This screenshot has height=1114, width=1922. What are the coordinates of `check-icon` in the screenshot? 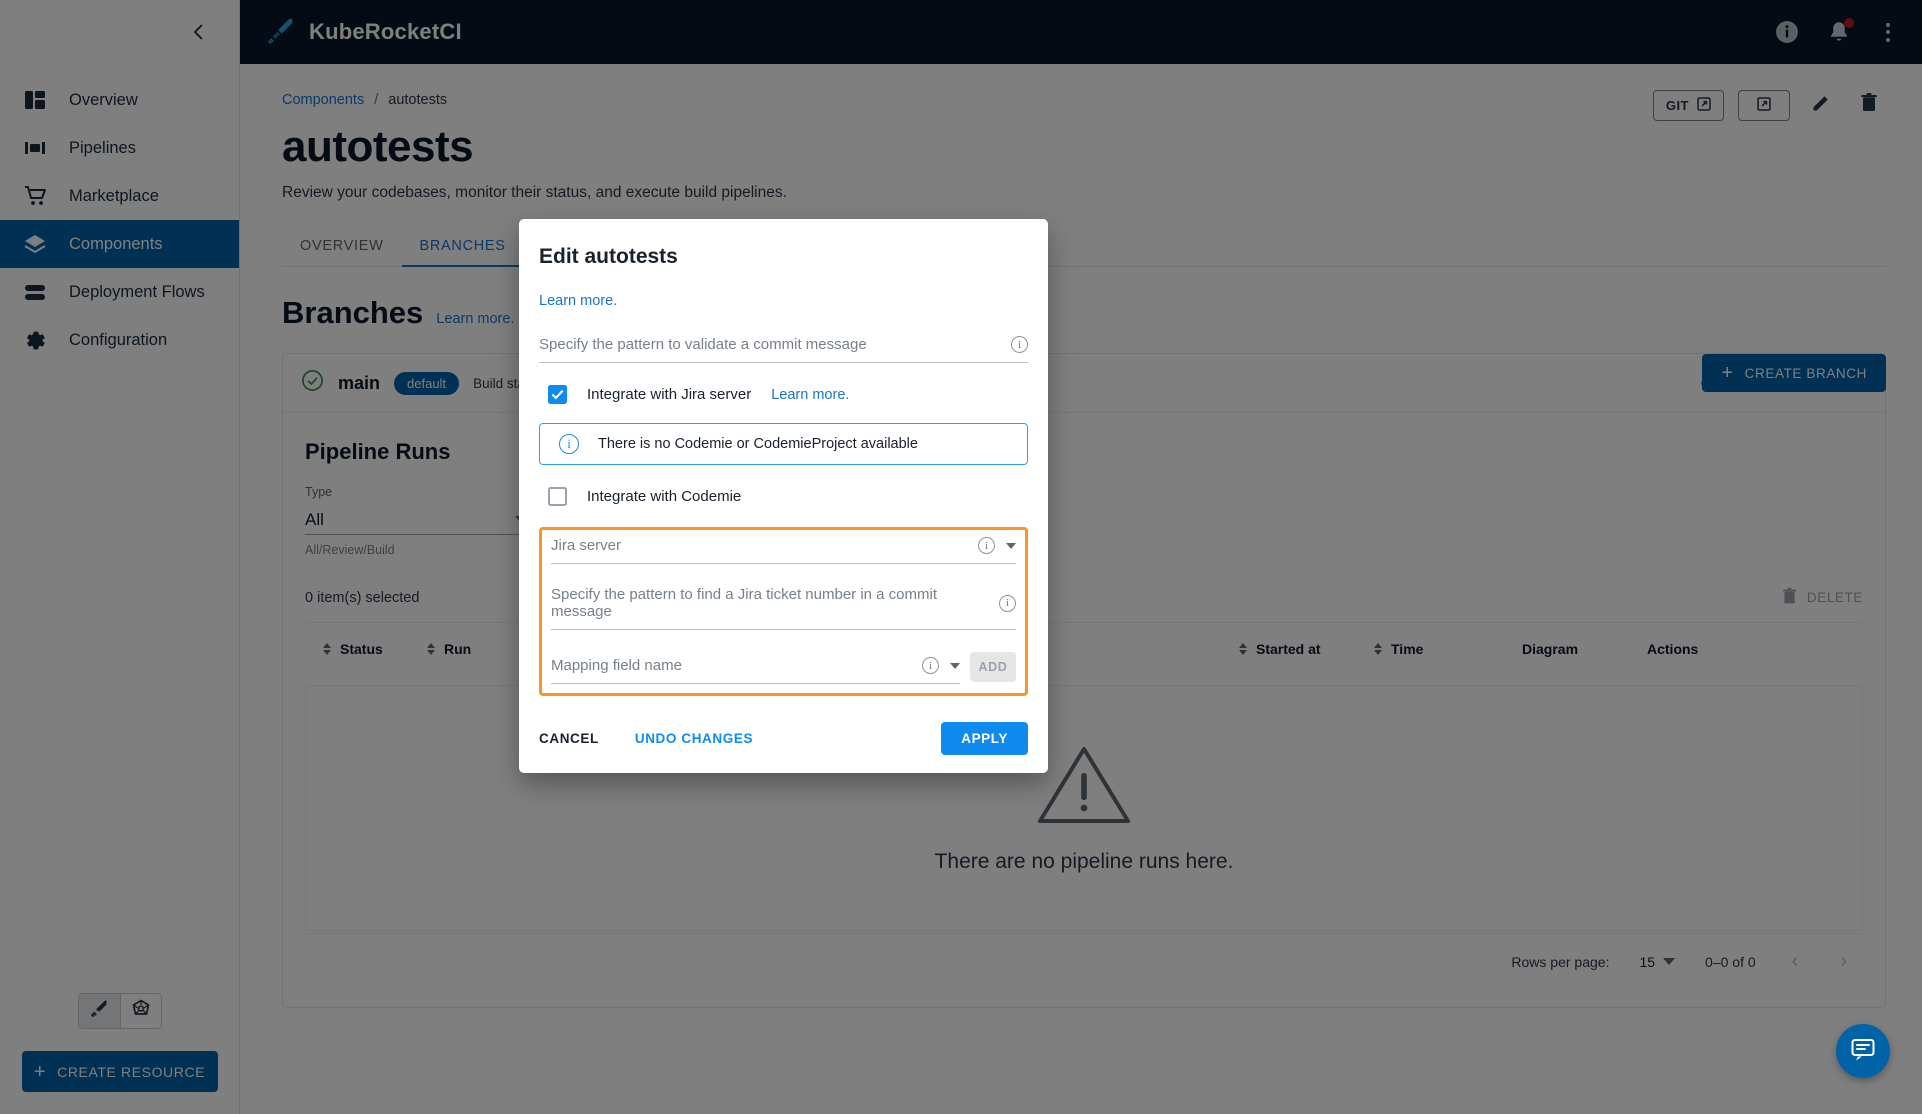 It's located at (557, 394).